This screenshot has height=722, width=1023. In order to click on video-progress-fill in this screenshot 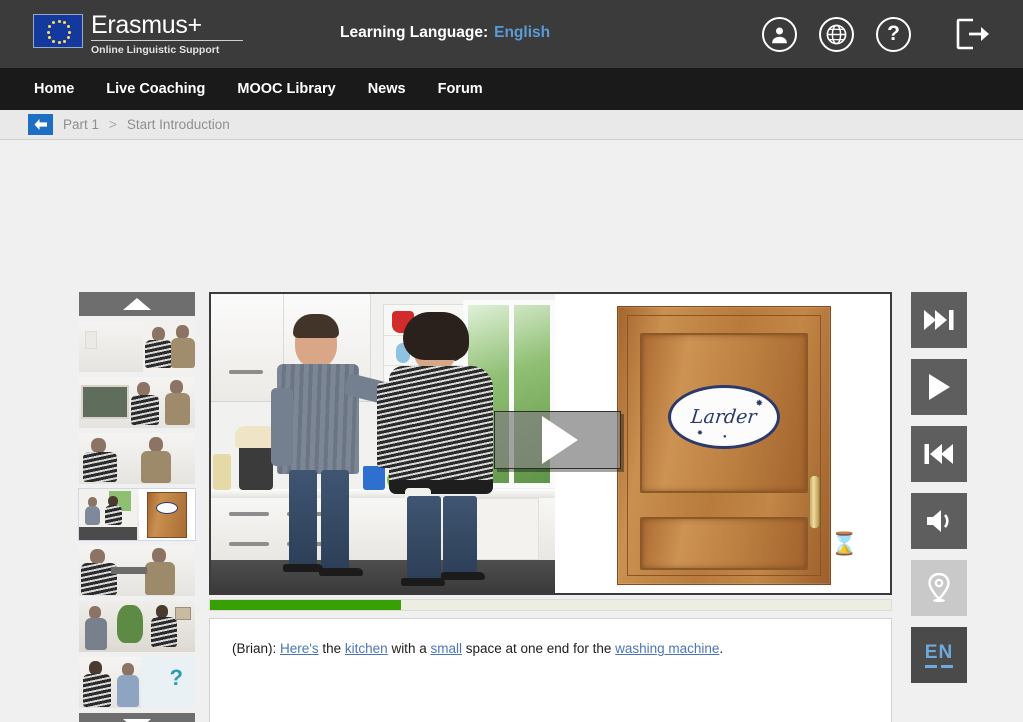, I will do `click(305, 605)`.